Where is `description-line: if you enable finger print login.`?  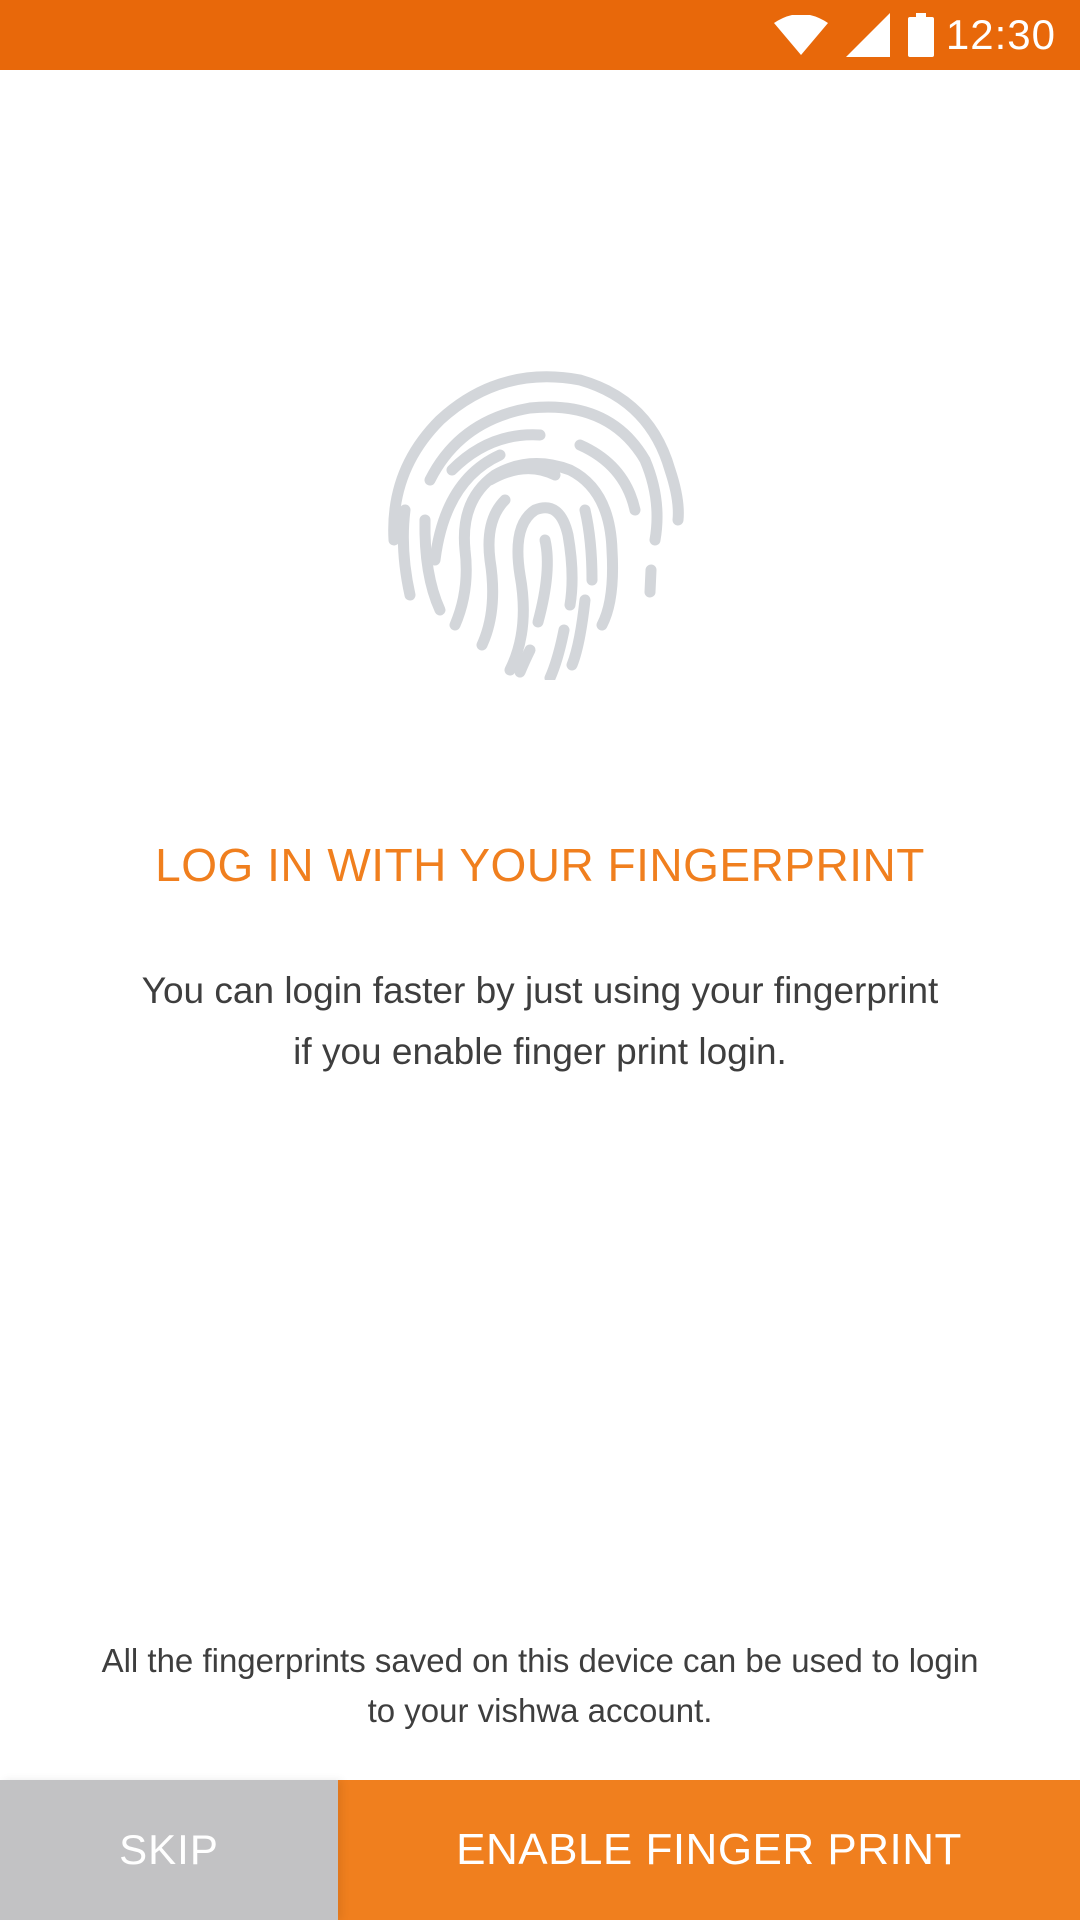 description-line: if you enable finger print login. is located at coordinates (540, 1051).